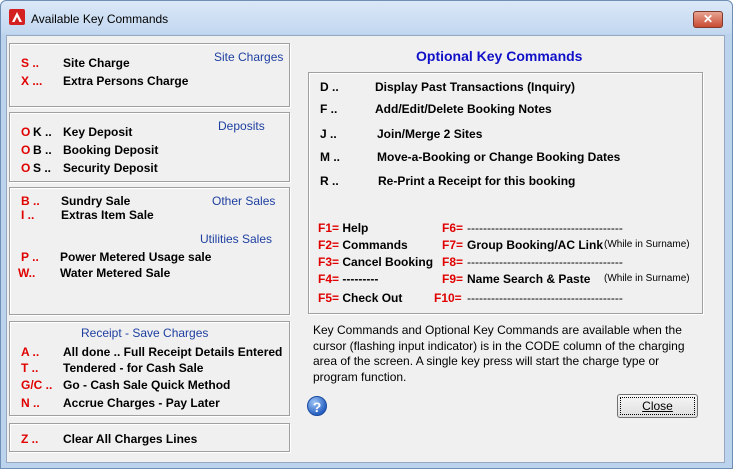 The image size is (733, 469). What do you see at coordinates (30, 403) in the screenshot?
I see `accrue-key: N ..` at bounding box center [30, 403].